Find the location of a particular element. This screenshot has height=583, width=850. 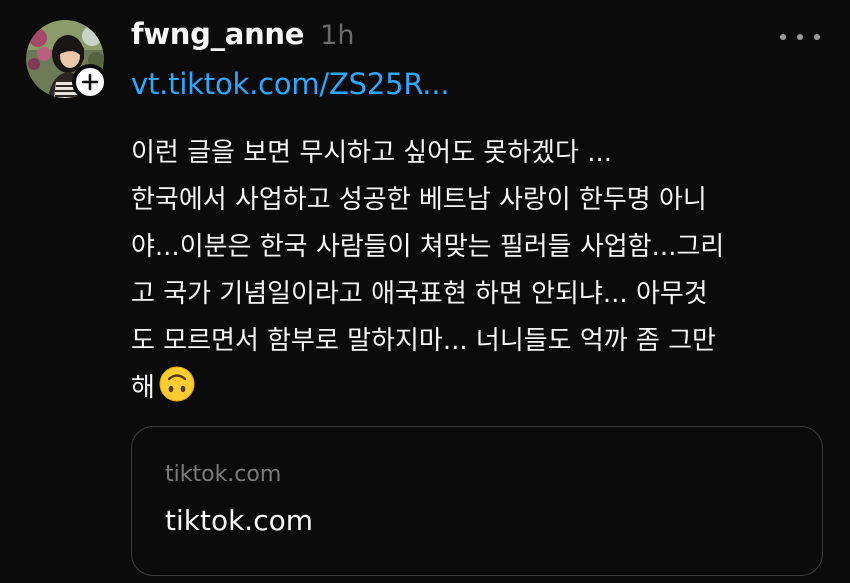

post-body-line: 한국에서 사업하고 성공한 베트남 사랑이 한두명 아니 is located at coordinates (419, 200).